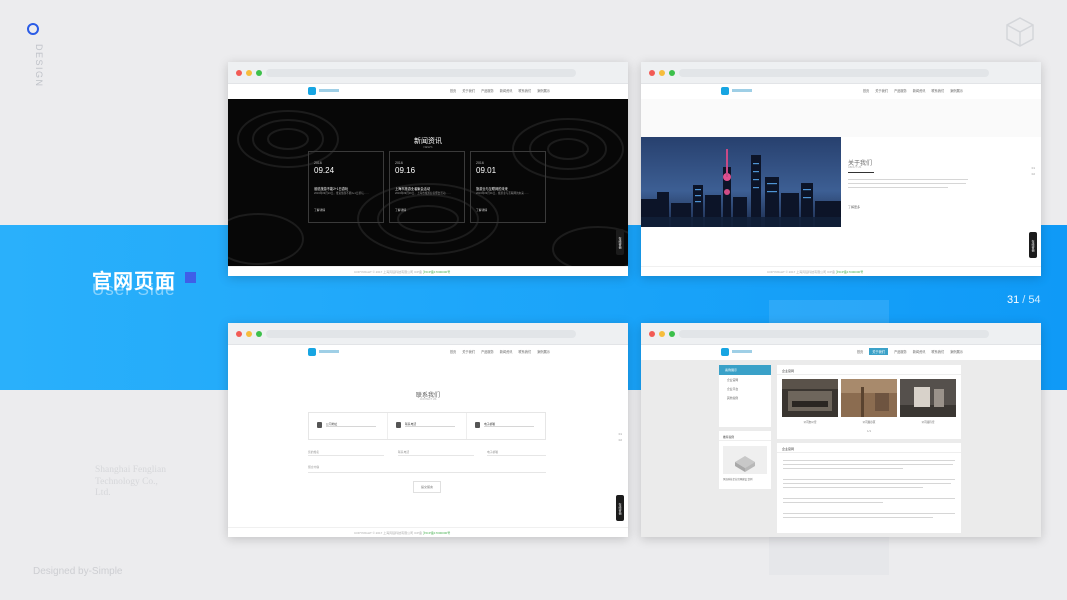 The width and height of the screenshot is (1067, 600). What do you see at coordinates (855, 167) in the screenshot?
I see `about-subtitle: ABOUT US` at bounding box center [855, 167].